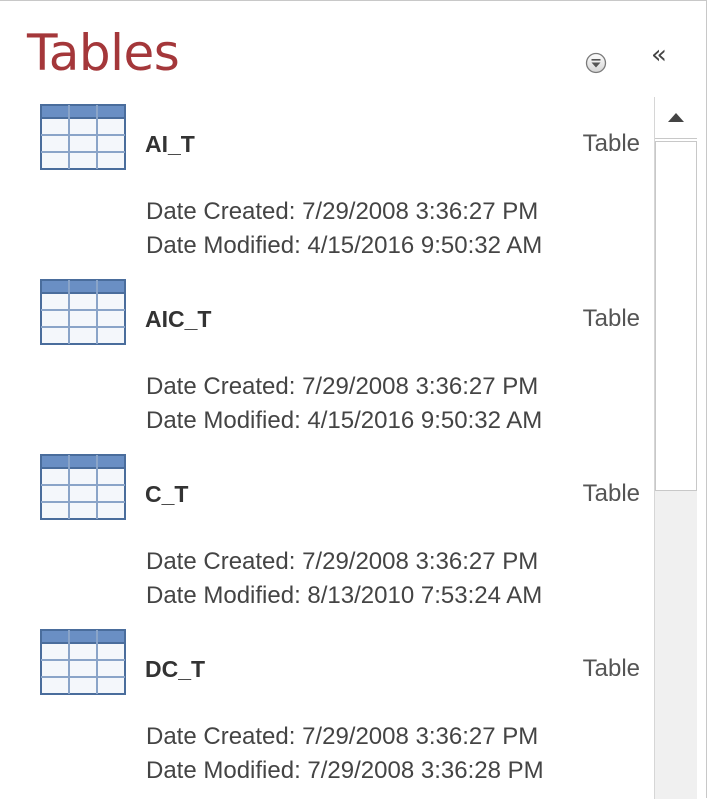 The image size is (707, 799). I want to click on date-modified: Date Modified: 8/13/2010 7:53:24 AM, so click(344, 595).